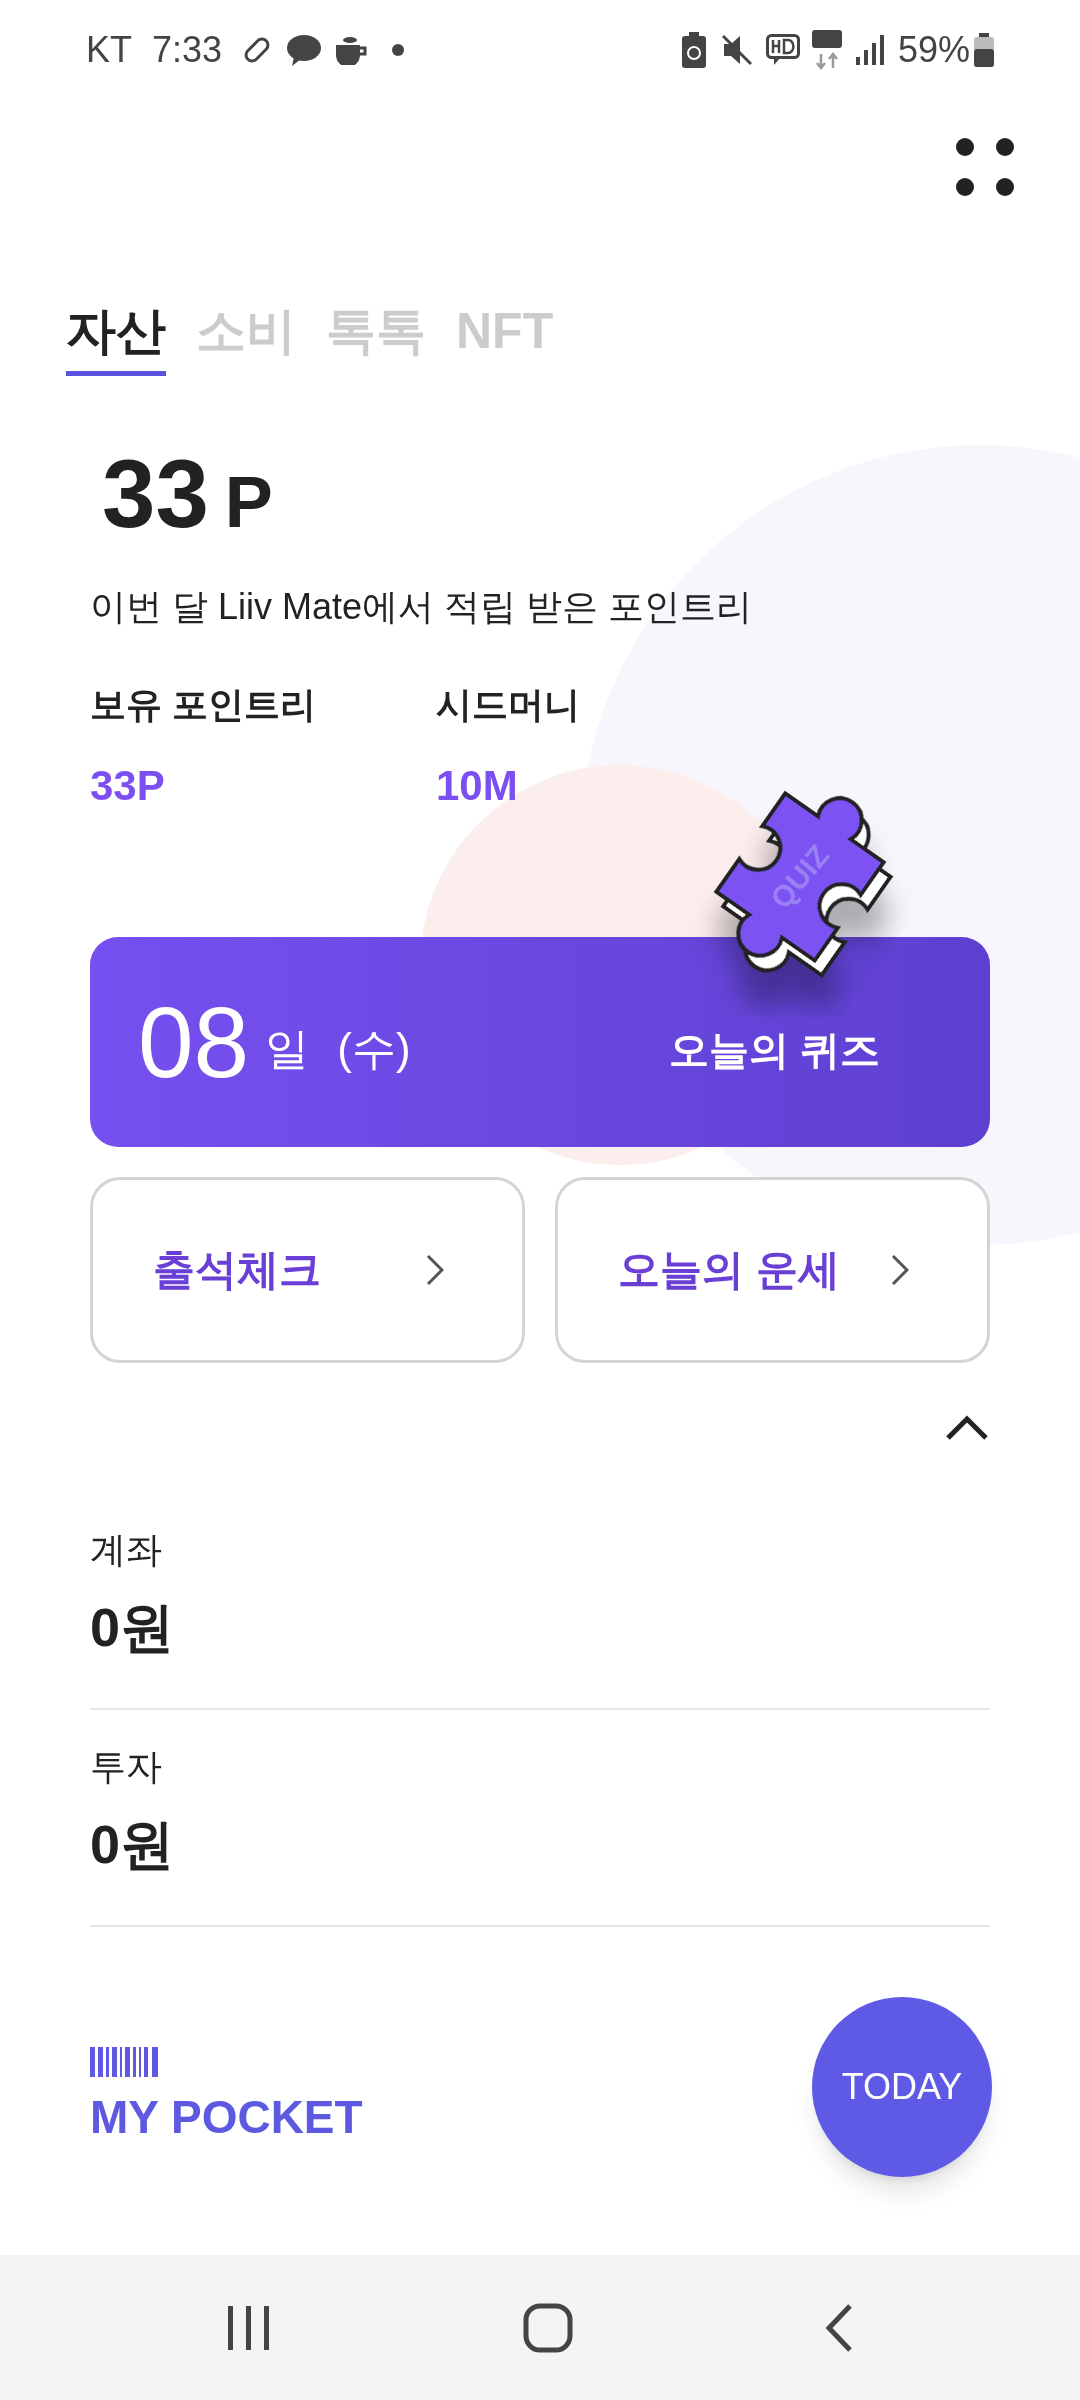  What do you see at coordinates (374, 1048) in the screenshot?
I see `quiz-weekday: (수)` at bounding box center [374, 1048].